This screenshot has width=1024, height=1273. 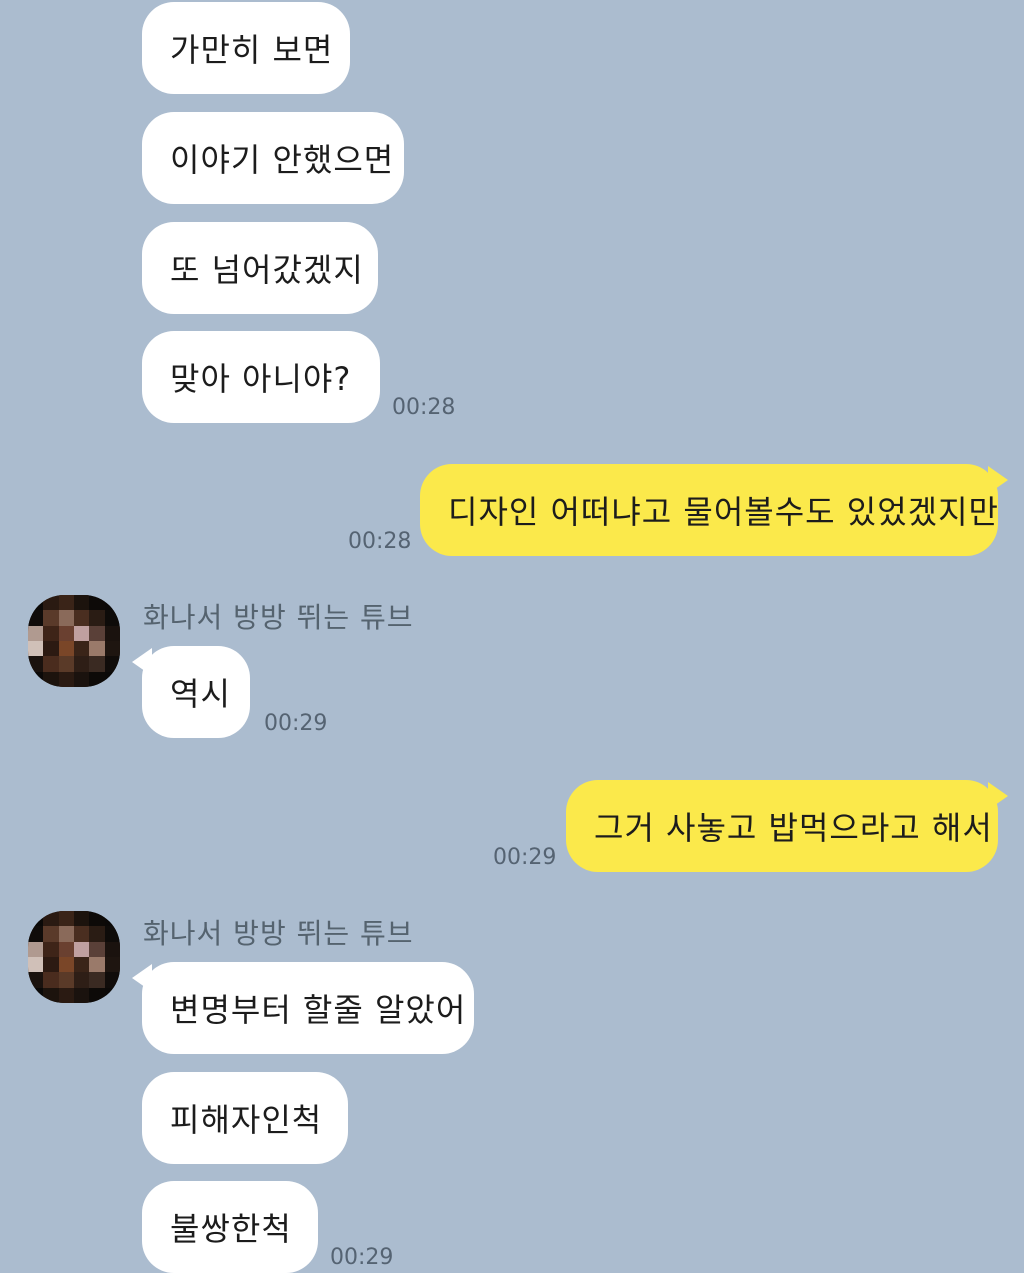 I want to click on outgoing-message-bubble: 그거 사놓고 밥먹으라고 해서, so click(x=782, y=826).